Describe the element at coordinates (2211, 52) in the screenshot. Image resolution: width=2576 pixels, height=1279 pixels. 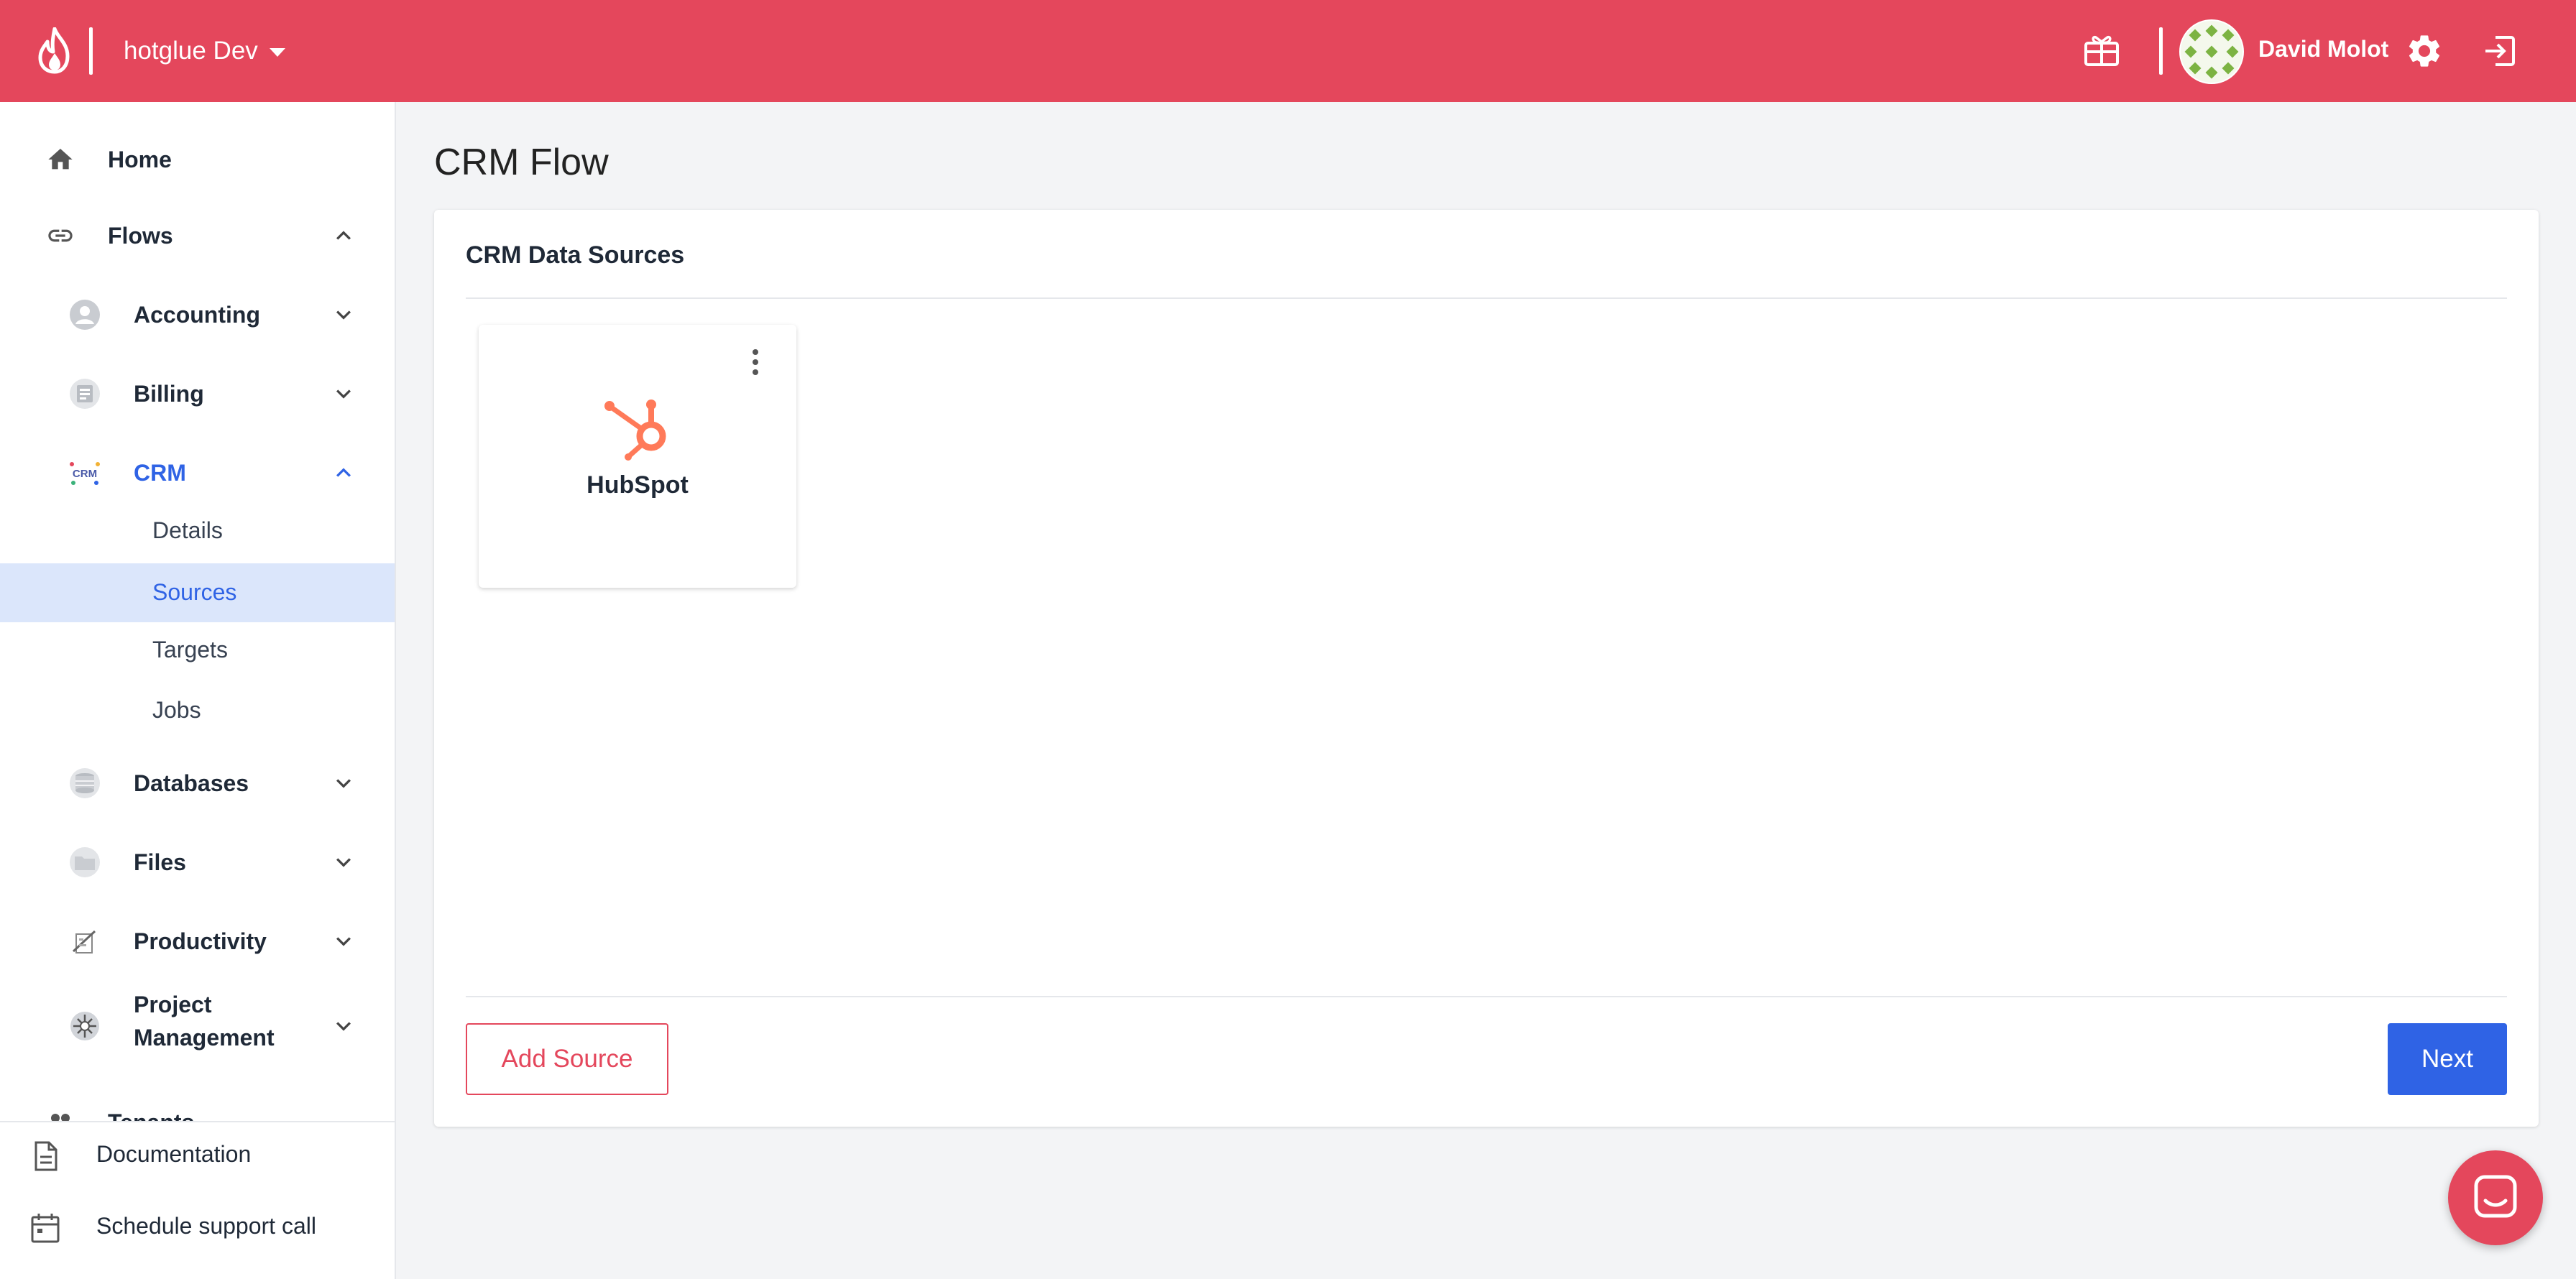
I see `avatar` at that location.